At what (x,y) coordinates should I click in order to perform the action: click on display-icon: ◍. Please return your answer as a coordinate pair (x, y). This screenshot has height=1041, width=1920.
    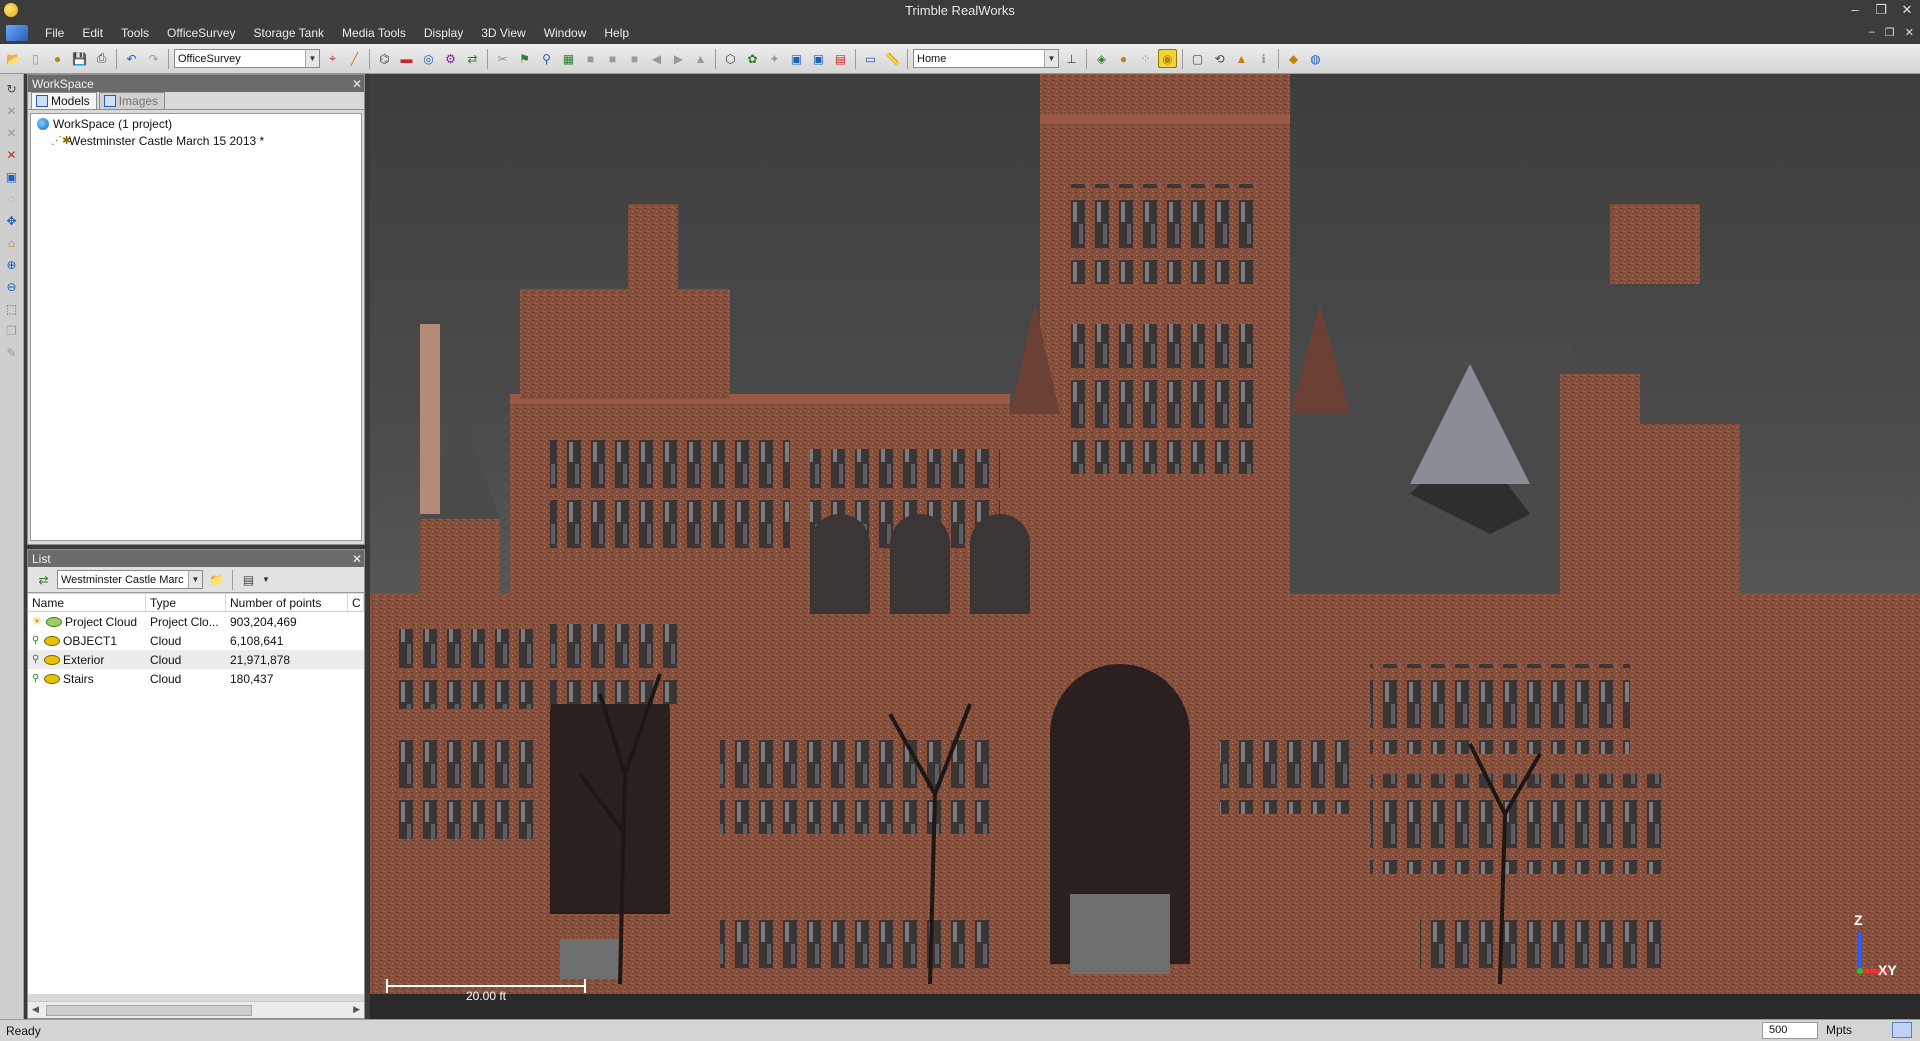
    Looking at the image, I should click on (1315, 58).